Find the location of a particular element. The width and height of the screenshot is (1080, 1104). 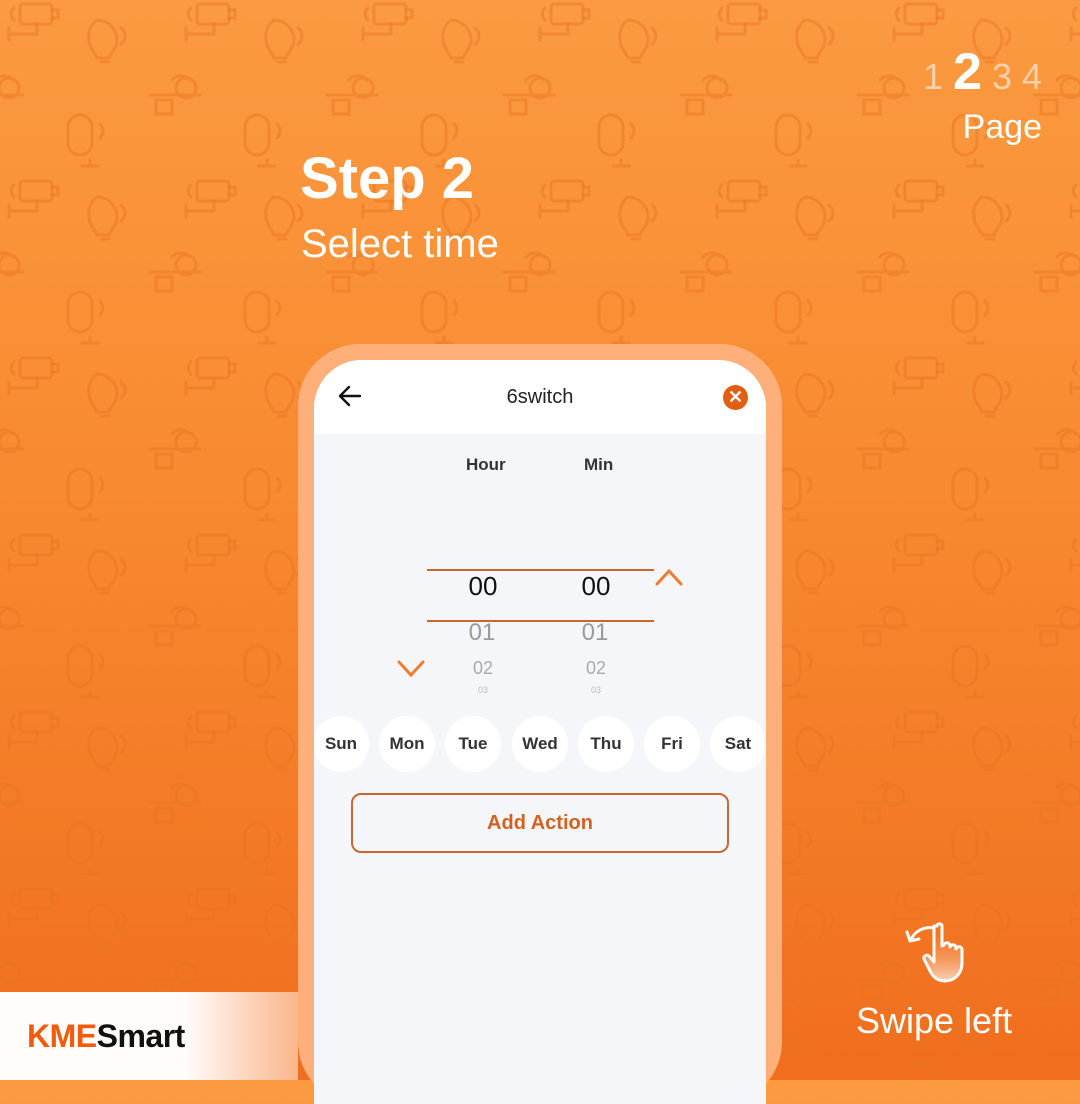

brand-band: KMESmart is located at coordinates (149, 1036).